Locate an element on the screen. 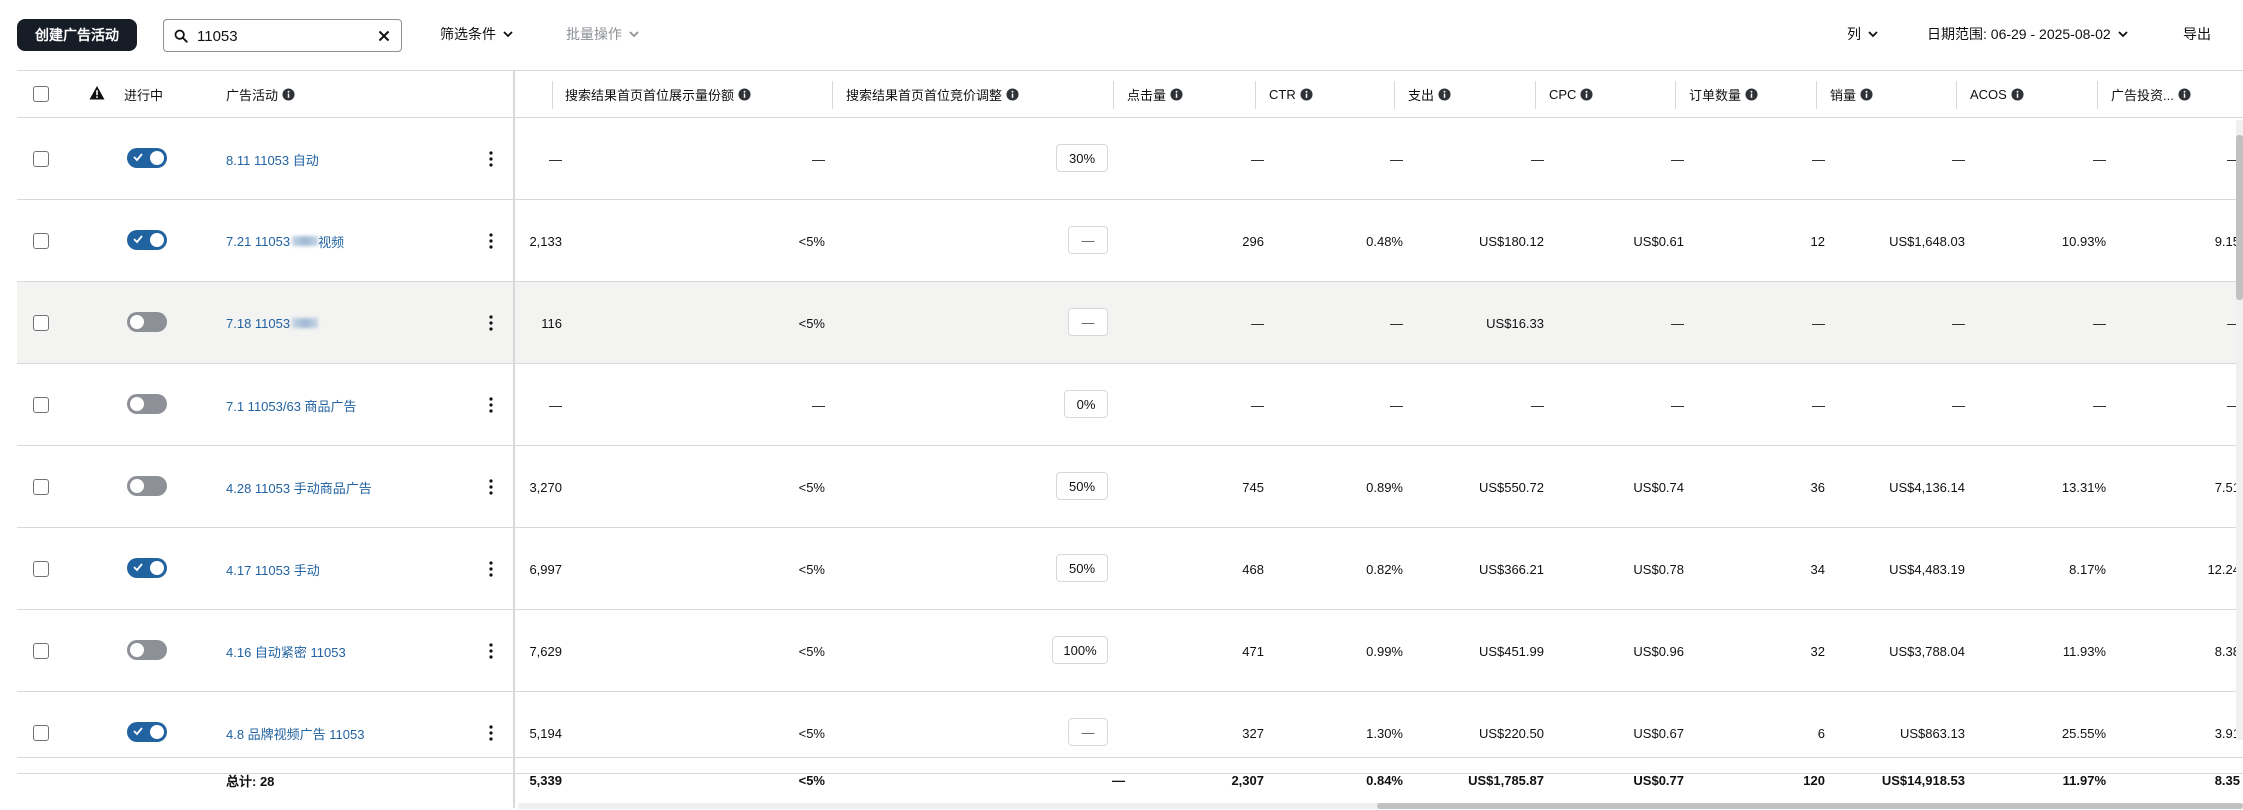 This screenshot has width=2243, height=810. header-acos: ACOS is located at coordinates (1997, 94).